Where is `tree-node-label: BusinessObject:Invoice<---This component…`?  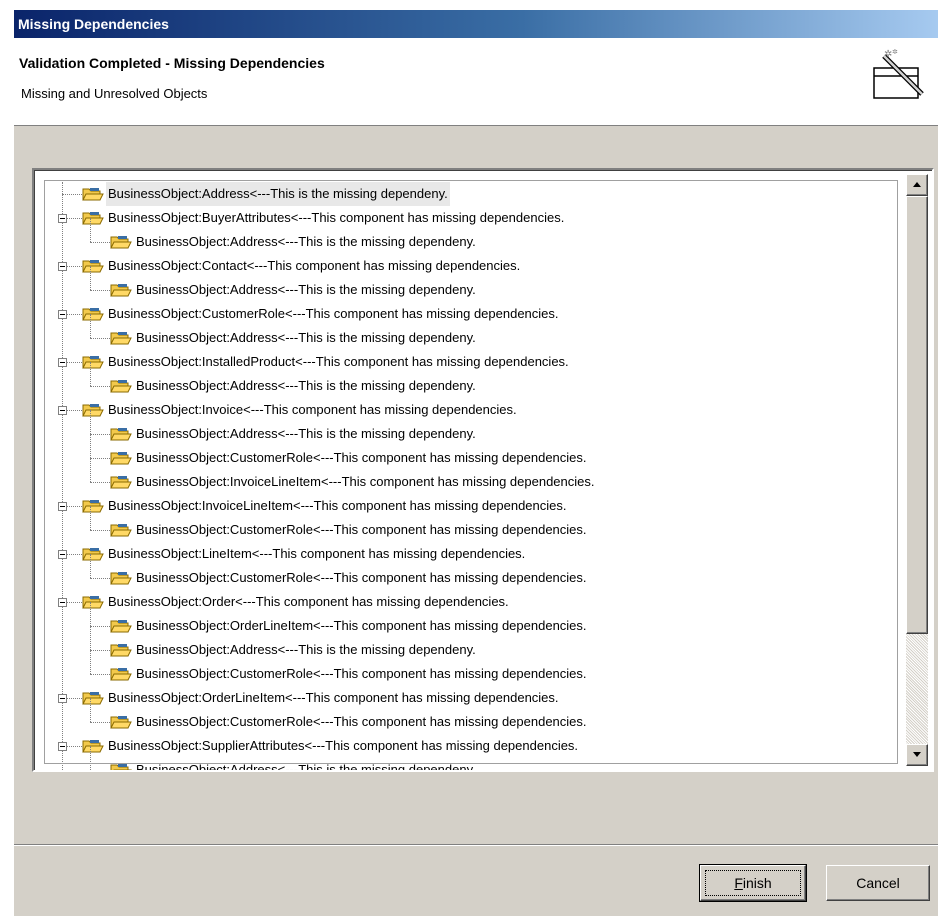 tree-node-label: BusinessObject:Invoice<---This component… is located at coordinates (312, 409).